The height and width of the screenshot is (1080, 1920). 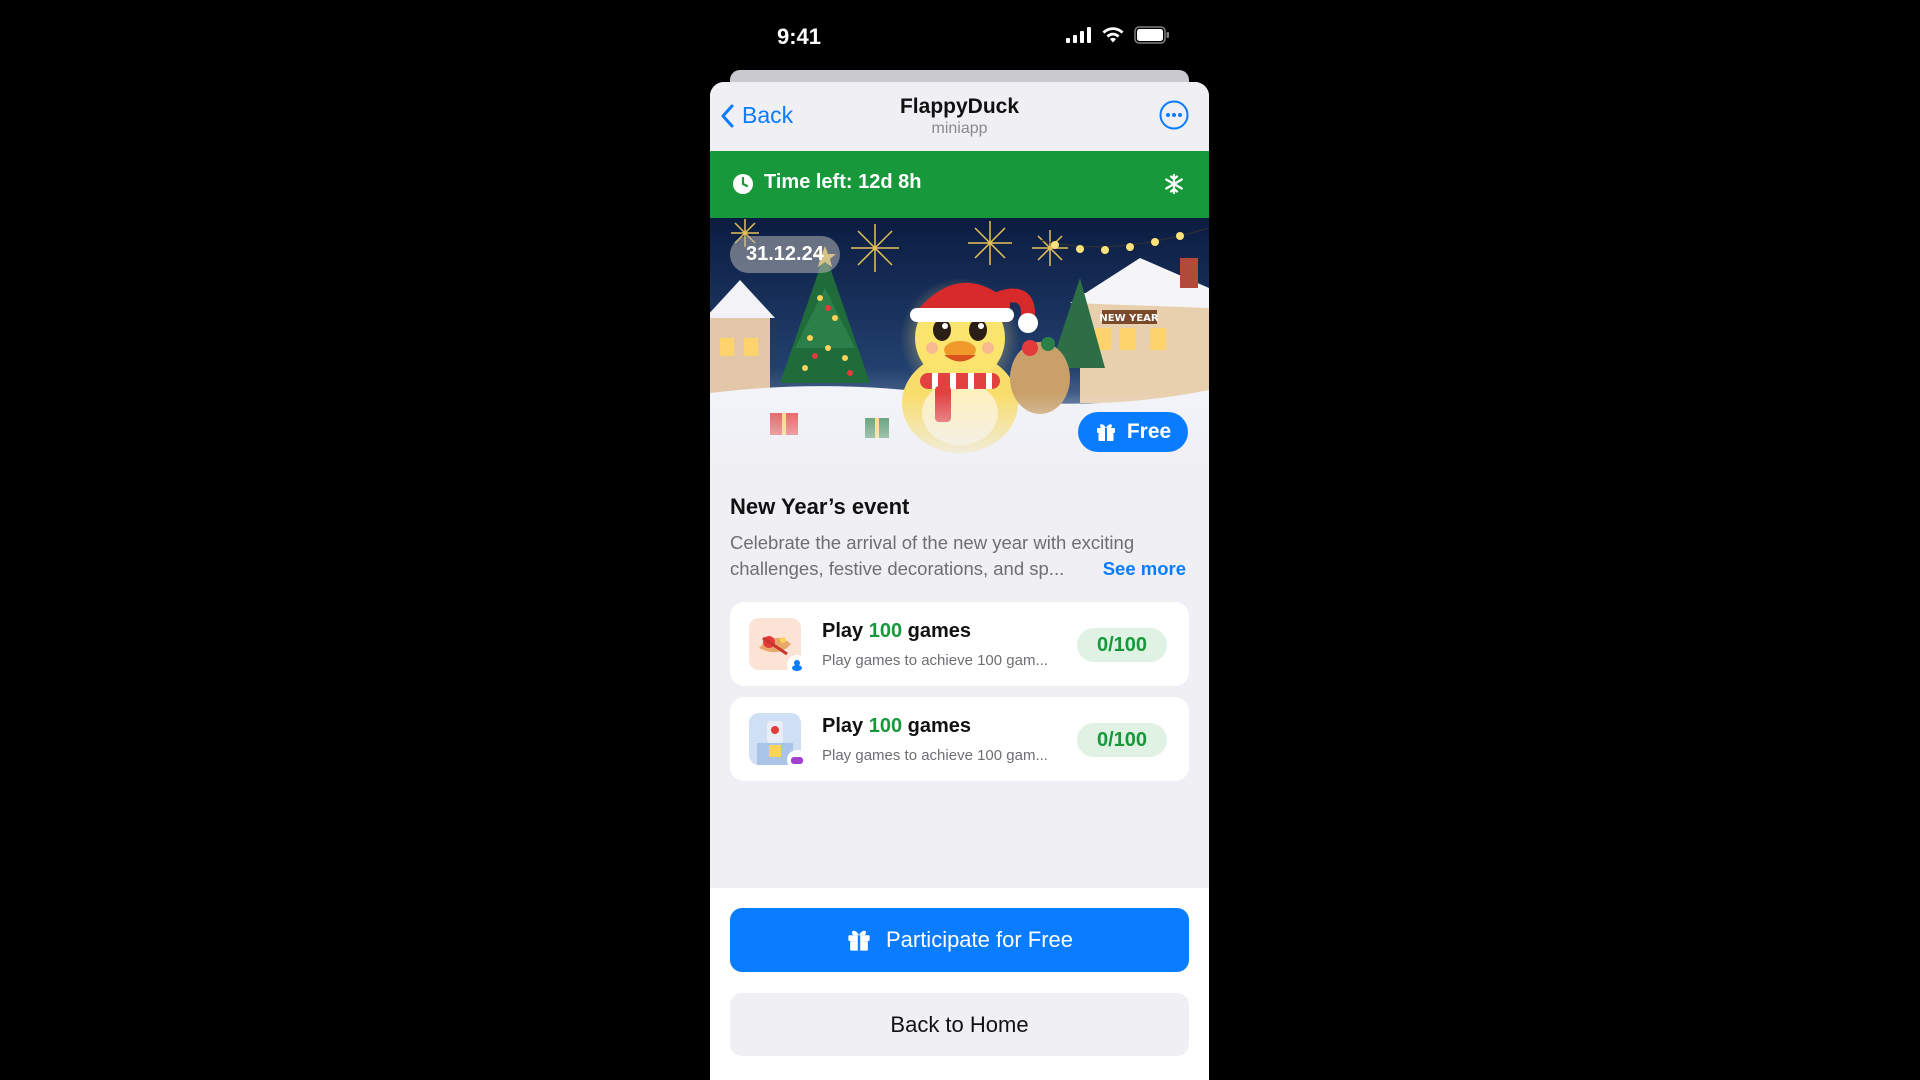 I want to click on cellular-signal-icon, so click(x=1078, y=35).